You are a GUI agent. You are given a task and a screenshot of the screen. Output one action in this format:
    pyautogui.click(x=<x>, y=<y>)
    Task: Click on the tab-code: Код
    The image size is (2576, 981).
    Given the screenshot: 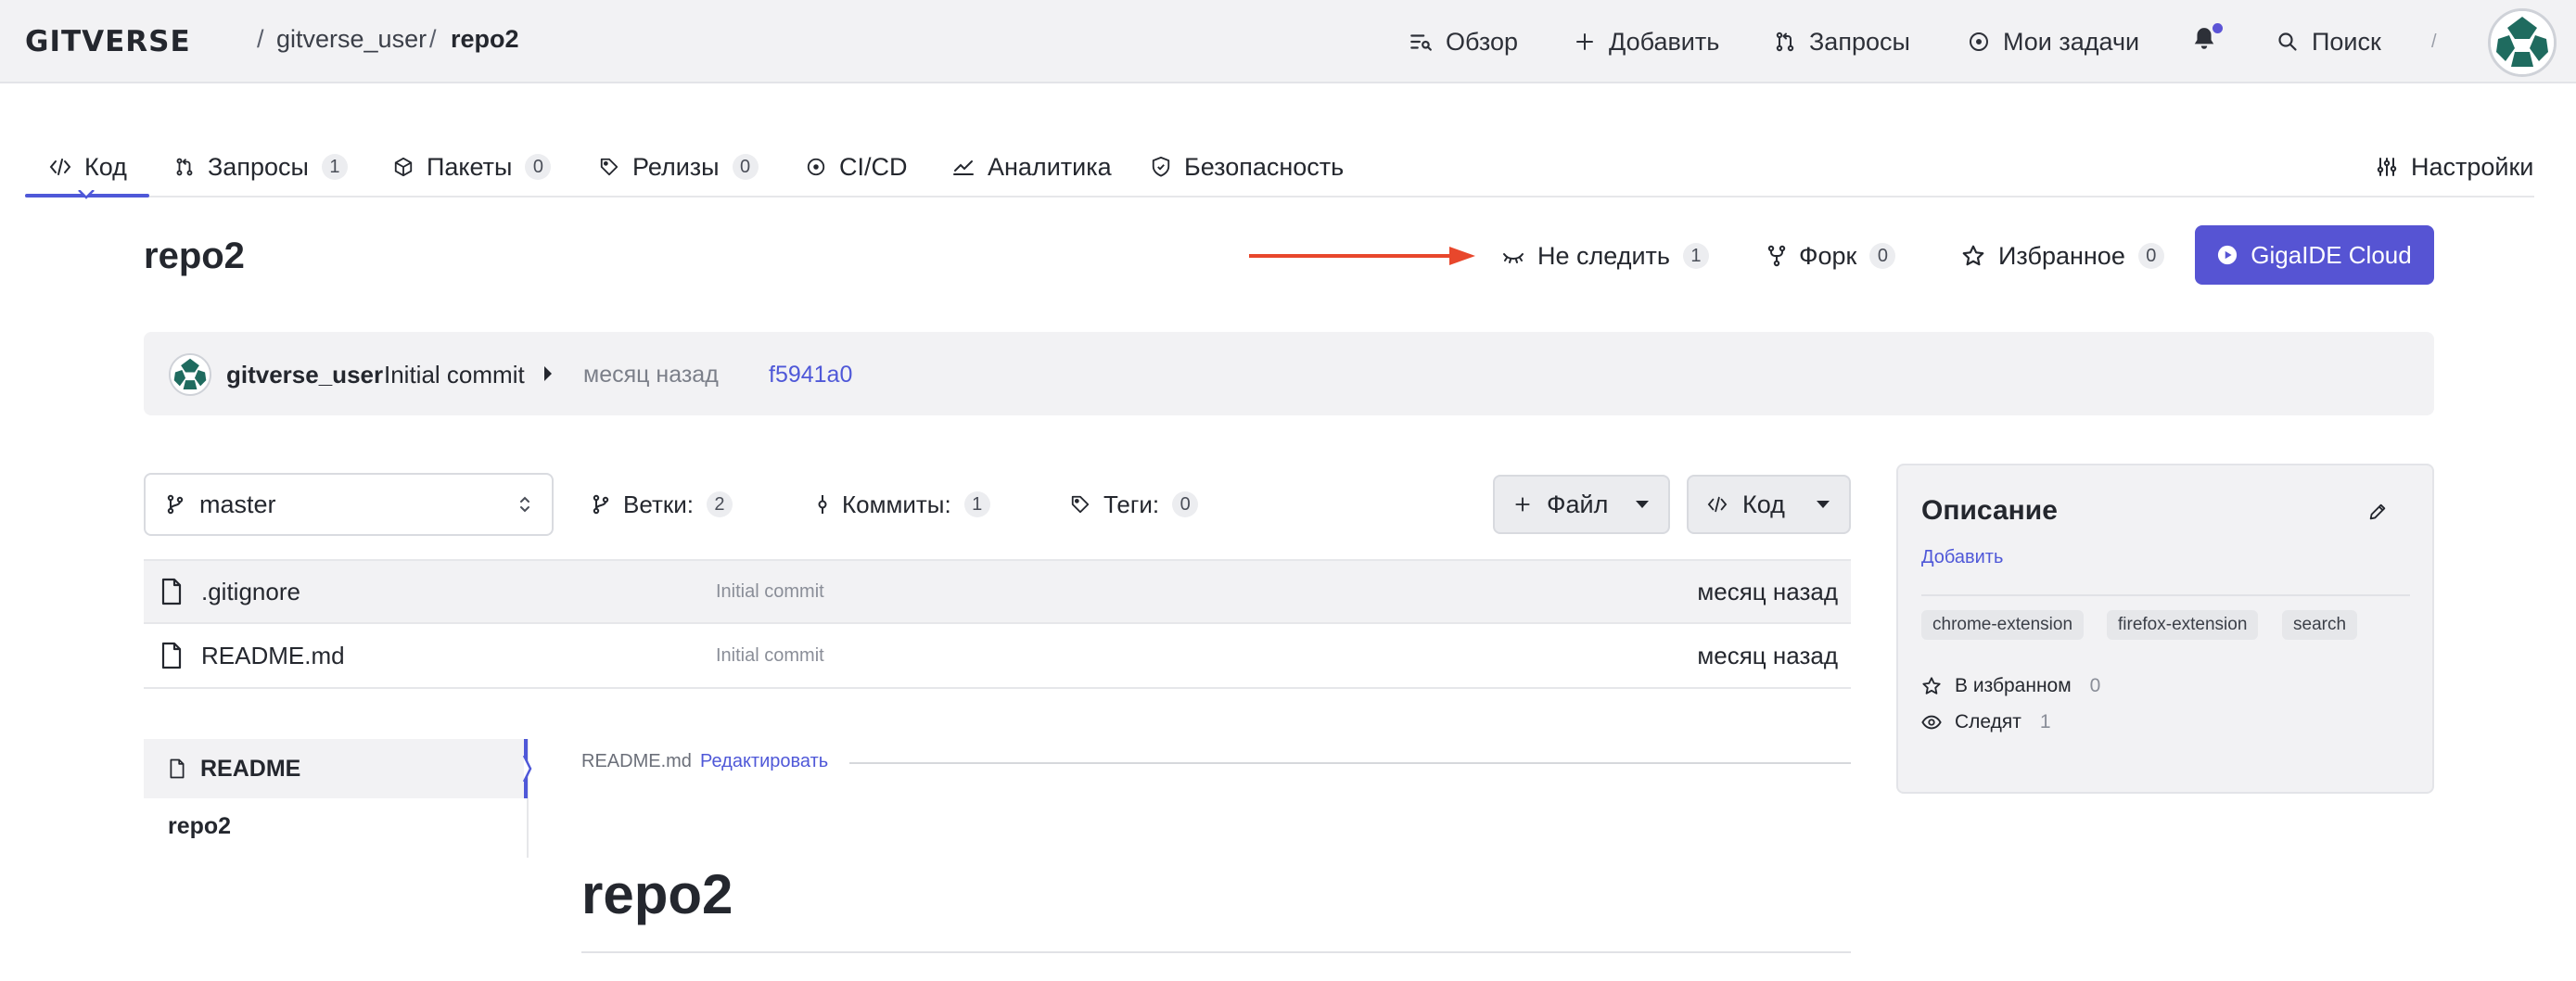 What is the action you would take?
    pyautogui.click(x=88, y=167)
    